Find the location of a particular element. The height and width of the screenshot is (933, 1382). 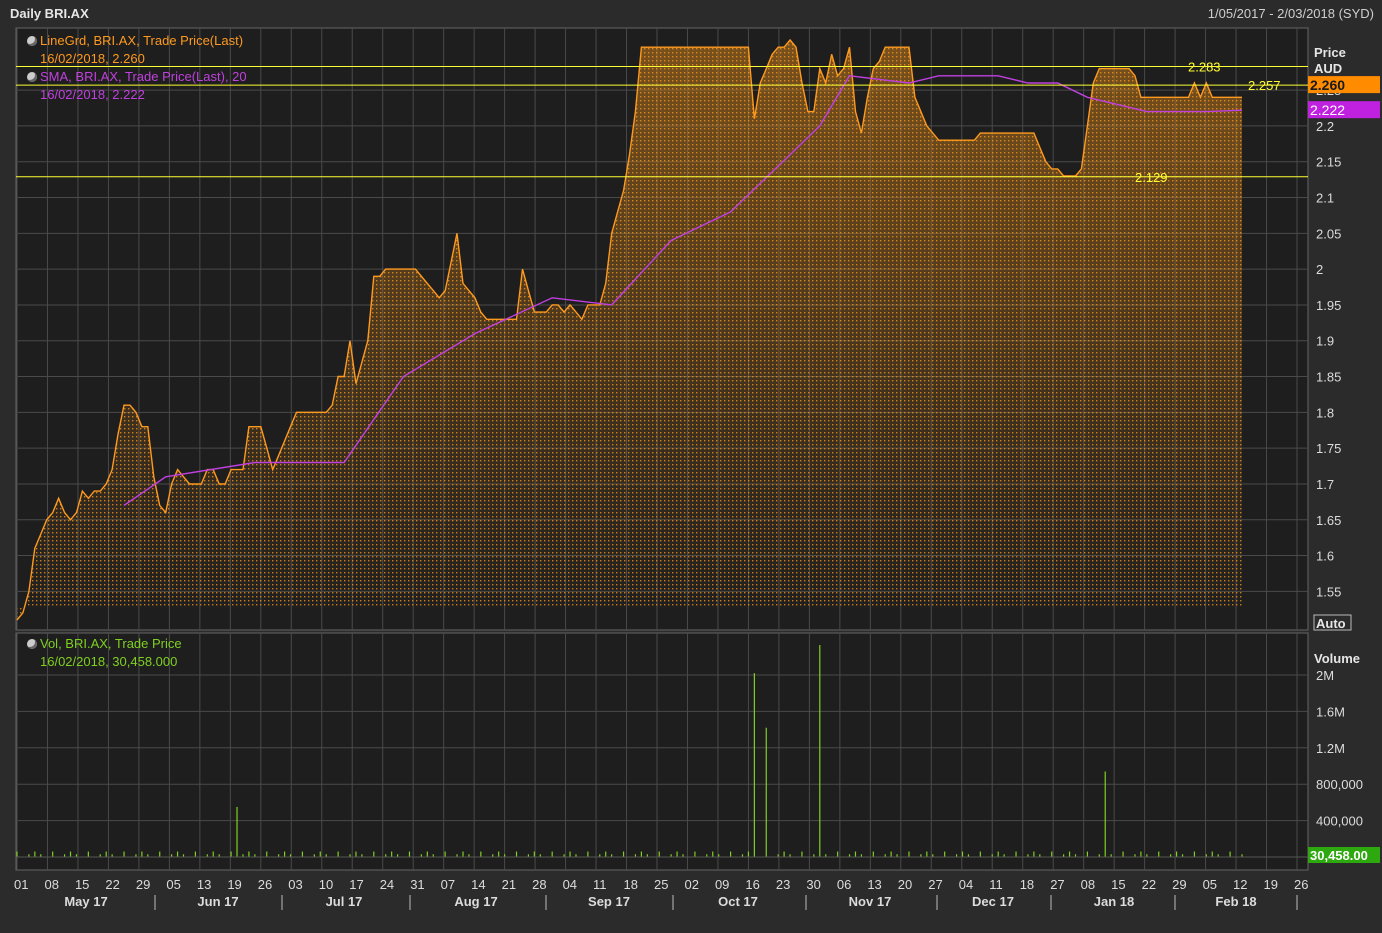

last-price-label: 2.260 is located at coordinates (1327, 85).